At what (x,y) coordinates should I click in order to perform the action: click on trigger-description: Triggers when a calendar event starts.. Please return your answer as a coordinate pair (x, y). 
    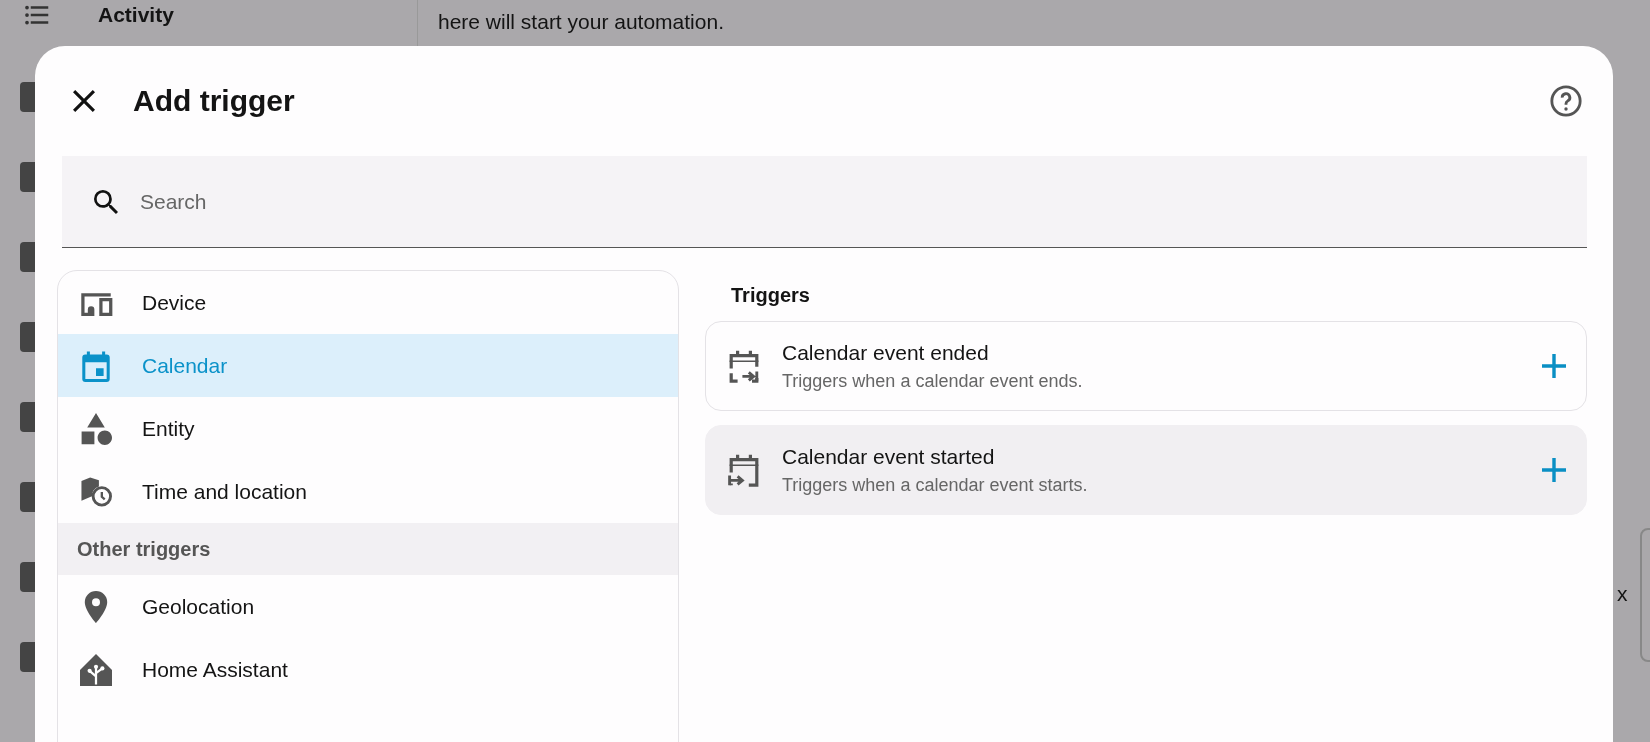
    Looking at the image, I should click on (935, 485).